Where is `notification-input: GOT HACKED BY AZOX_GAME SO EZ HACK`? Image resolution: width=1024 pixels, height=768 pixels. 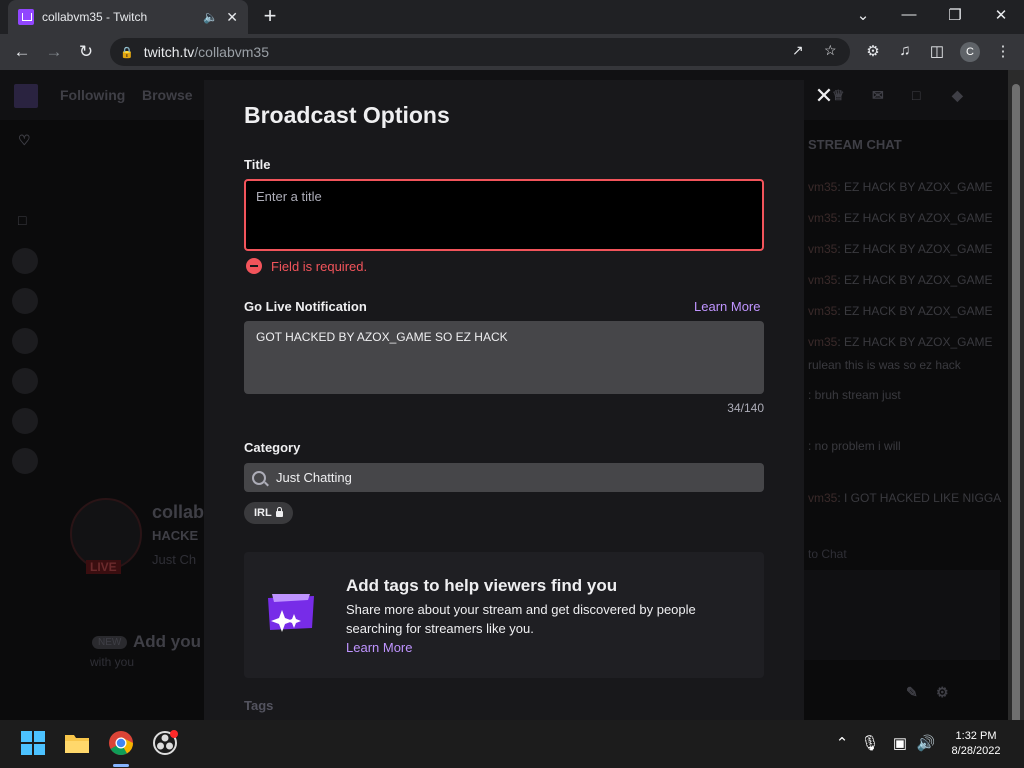
notification-input: GOT HACKED BY AZOX_GAME SO EZ HACK is located at coordinates (504, 357).